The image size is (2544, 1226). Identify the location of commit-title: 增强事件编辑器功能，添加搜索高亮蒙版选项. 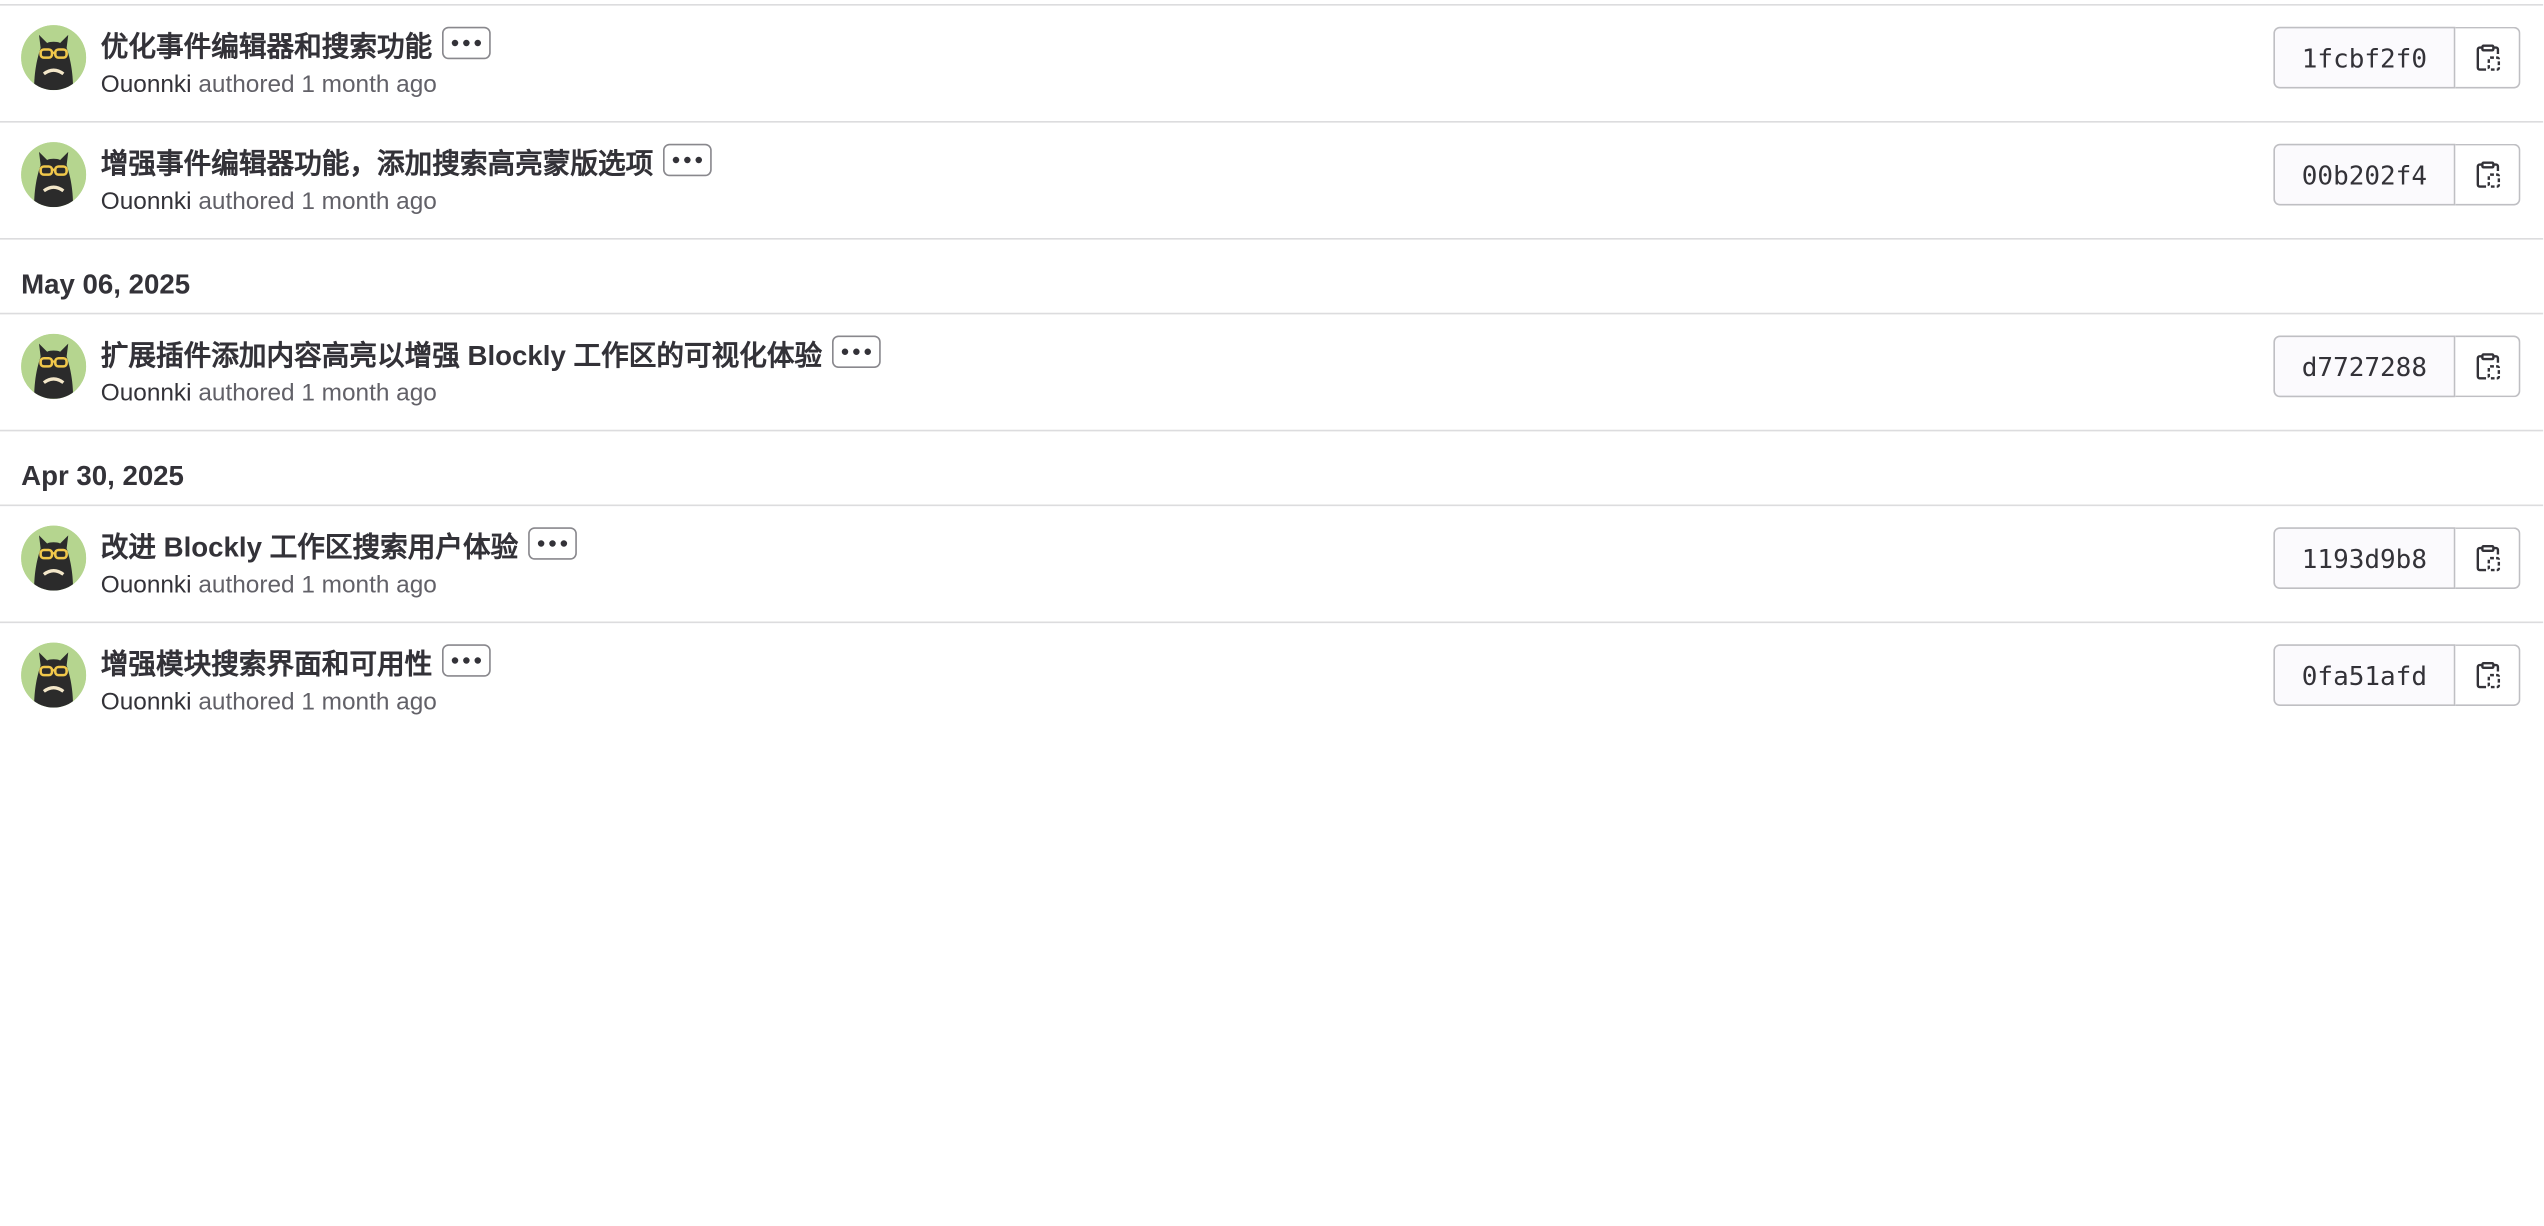
(377, 160).